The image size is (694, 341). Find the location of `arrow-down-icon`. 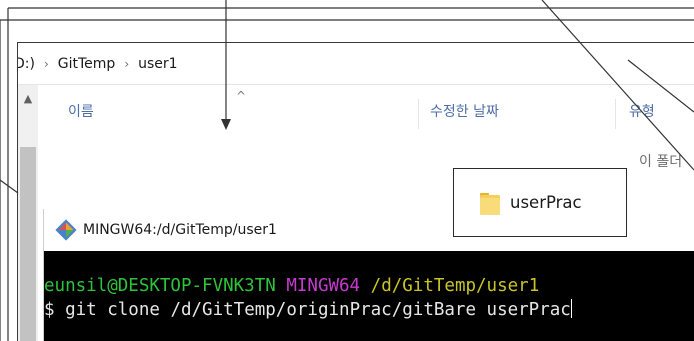

arrow-down-icon is located at coordinates (226, 124).